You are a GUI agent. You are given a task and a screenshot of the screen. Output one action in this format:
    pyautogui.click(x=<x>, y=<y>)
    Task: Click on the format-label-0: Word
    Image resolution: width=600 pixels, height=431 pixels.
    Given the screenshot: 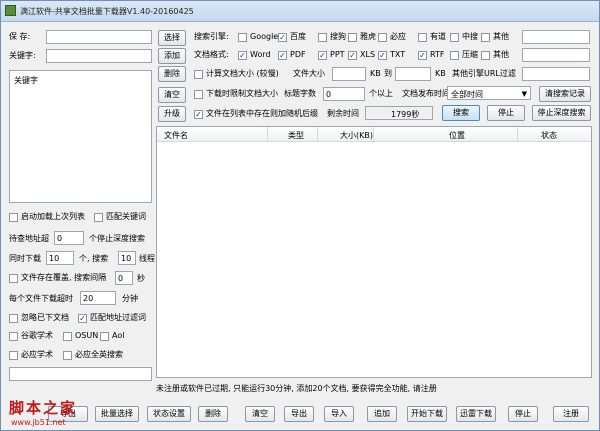 What is the action you would take?
    pyautogui.click(x=260, y=54)
    